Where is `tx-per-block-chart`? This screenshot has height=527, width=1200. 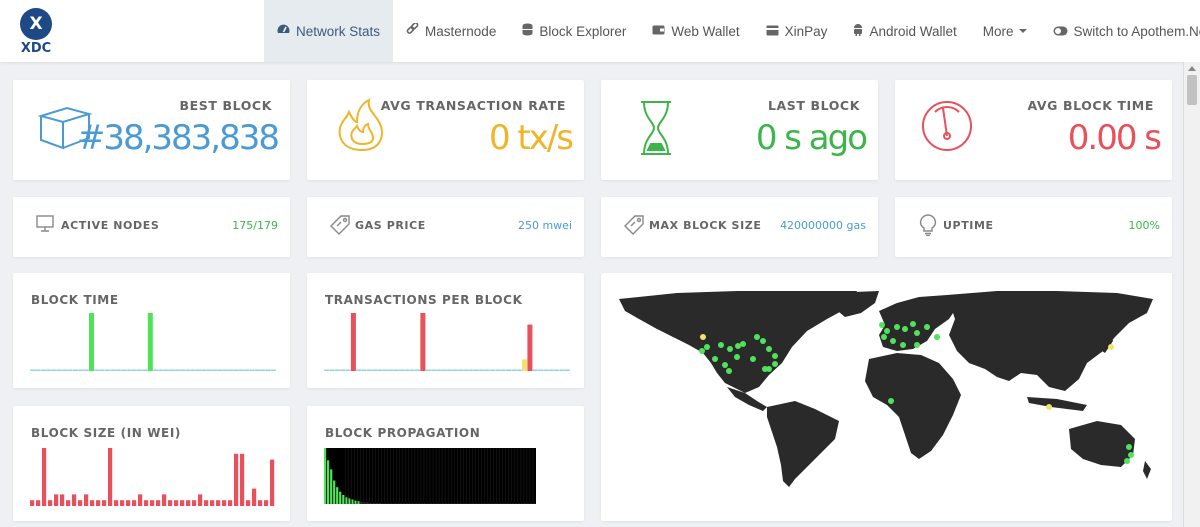 tx-per-block-chart is located at coordinates (447, 342).